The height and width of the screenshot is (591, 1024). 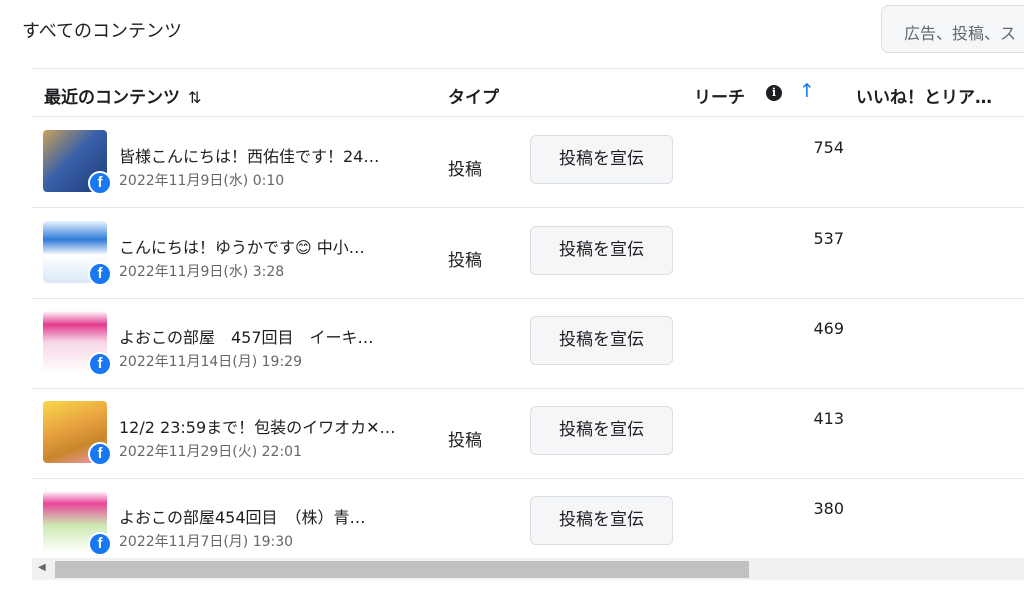 What do you see at coordinates (828, 418) in the screenshot?
I see `reach-value: 413` at bounding box center [828, 418].